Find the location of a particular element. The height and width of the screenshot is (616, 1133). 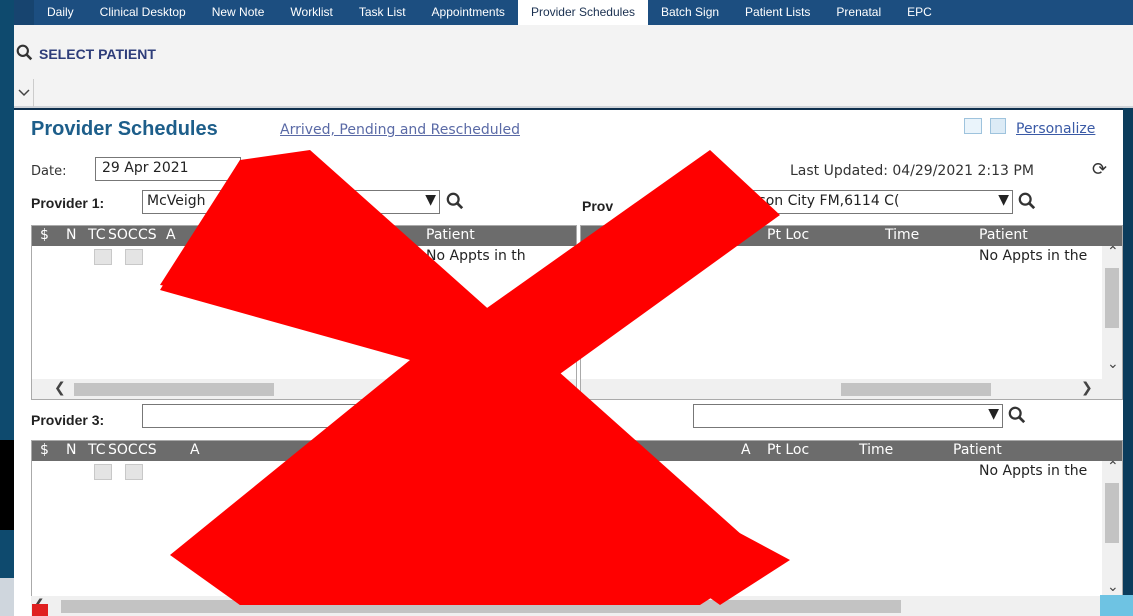

provider3-select is located at coordinates (267, 416).